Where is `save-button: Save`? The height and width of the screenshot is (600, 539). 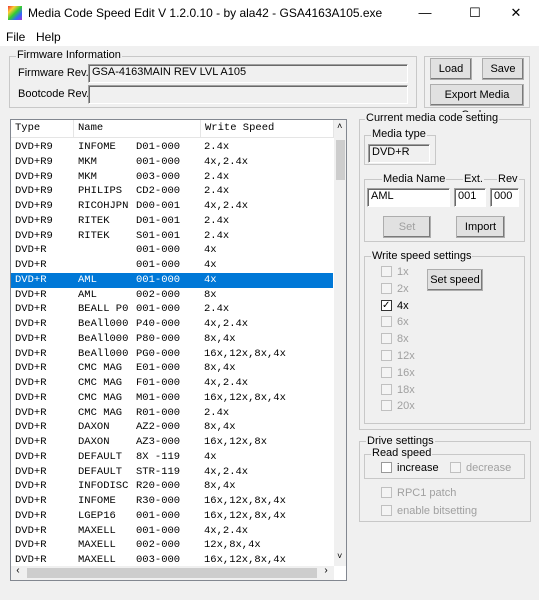 save-button: Save is located at coordinates (503, 69).